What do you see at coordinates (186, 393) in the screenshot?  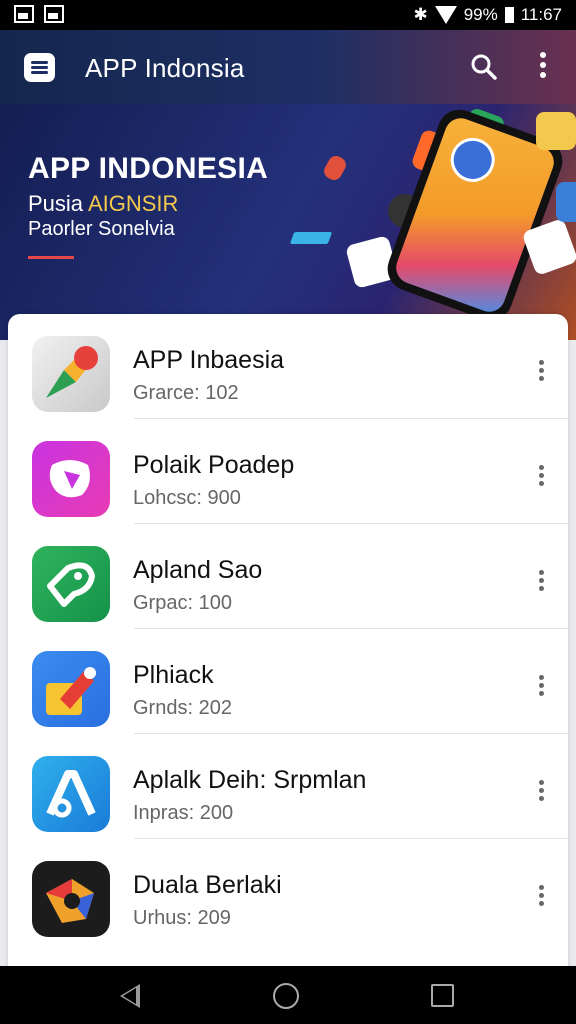 I see `app-meta: Grarce: 102` at bounding box center [186, 393].